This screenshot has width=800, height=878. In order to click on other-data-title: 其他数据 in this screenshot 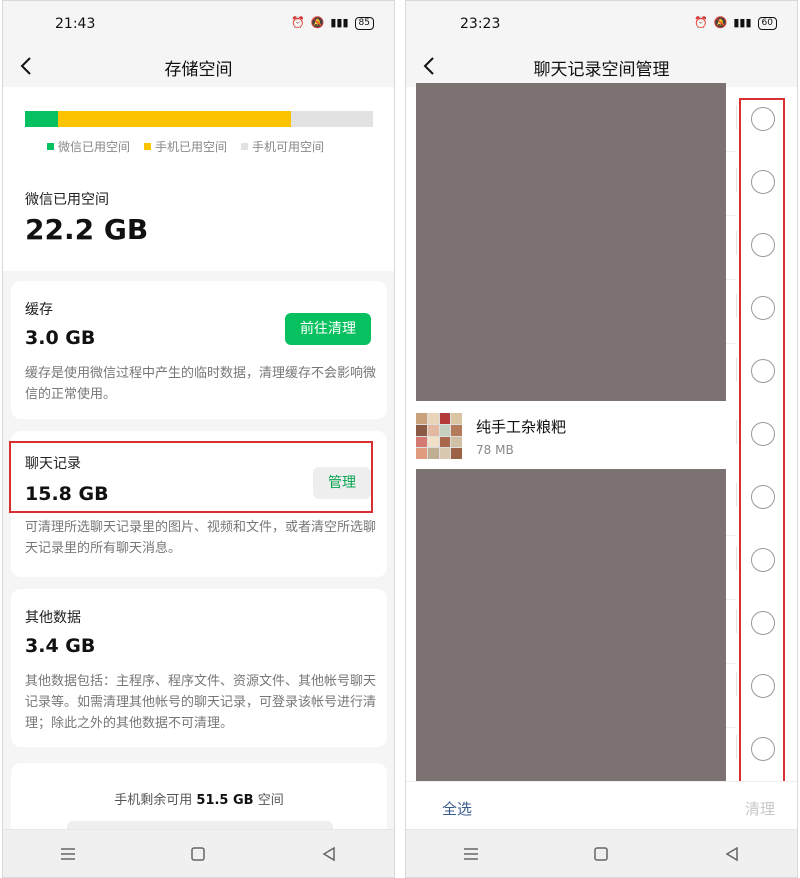, I will do `click(53, 618)`.